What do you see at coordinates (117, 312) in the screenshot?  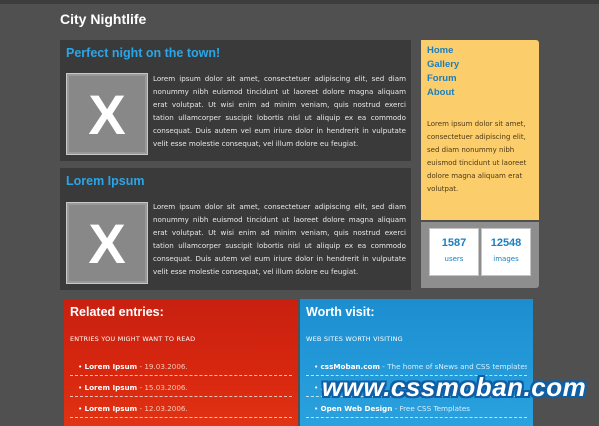 I see `related-entries-title: Related entries:` at bounding box center [117, 312].